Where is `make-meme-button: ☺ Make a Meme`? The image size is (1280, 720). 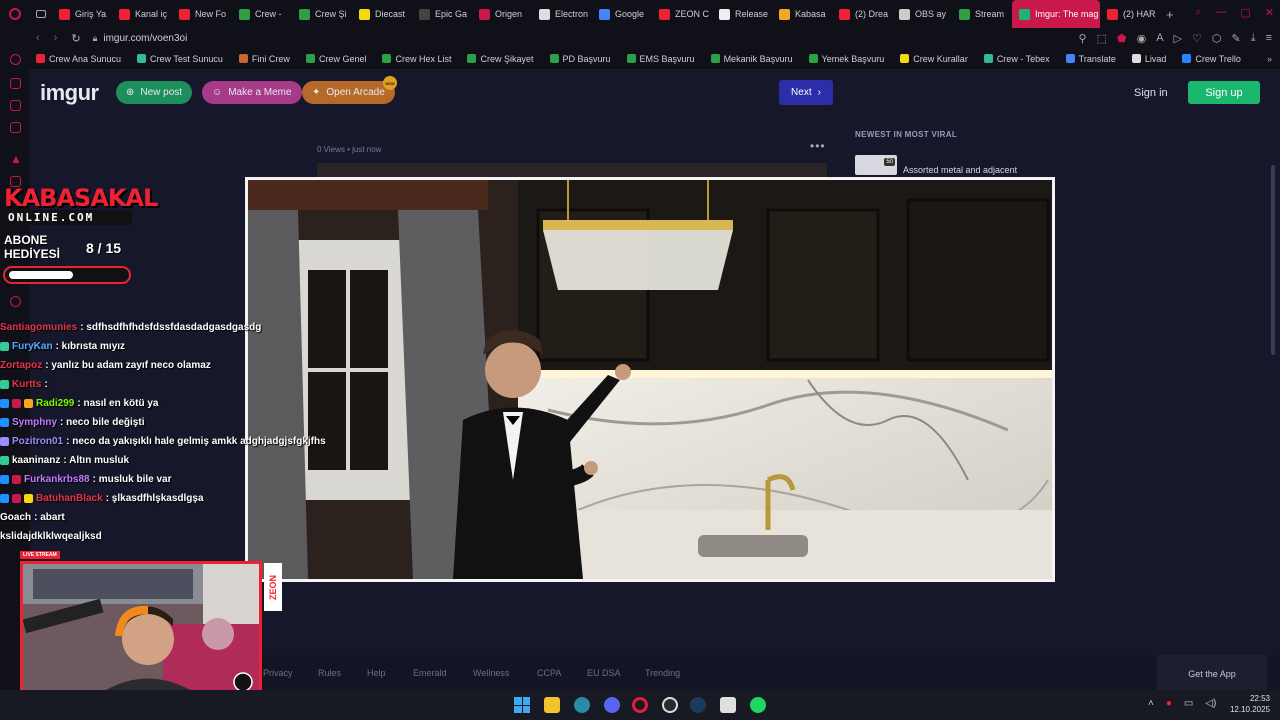 make-meme-button: ☺ Make a Meme is located at coordinates (252, 92).